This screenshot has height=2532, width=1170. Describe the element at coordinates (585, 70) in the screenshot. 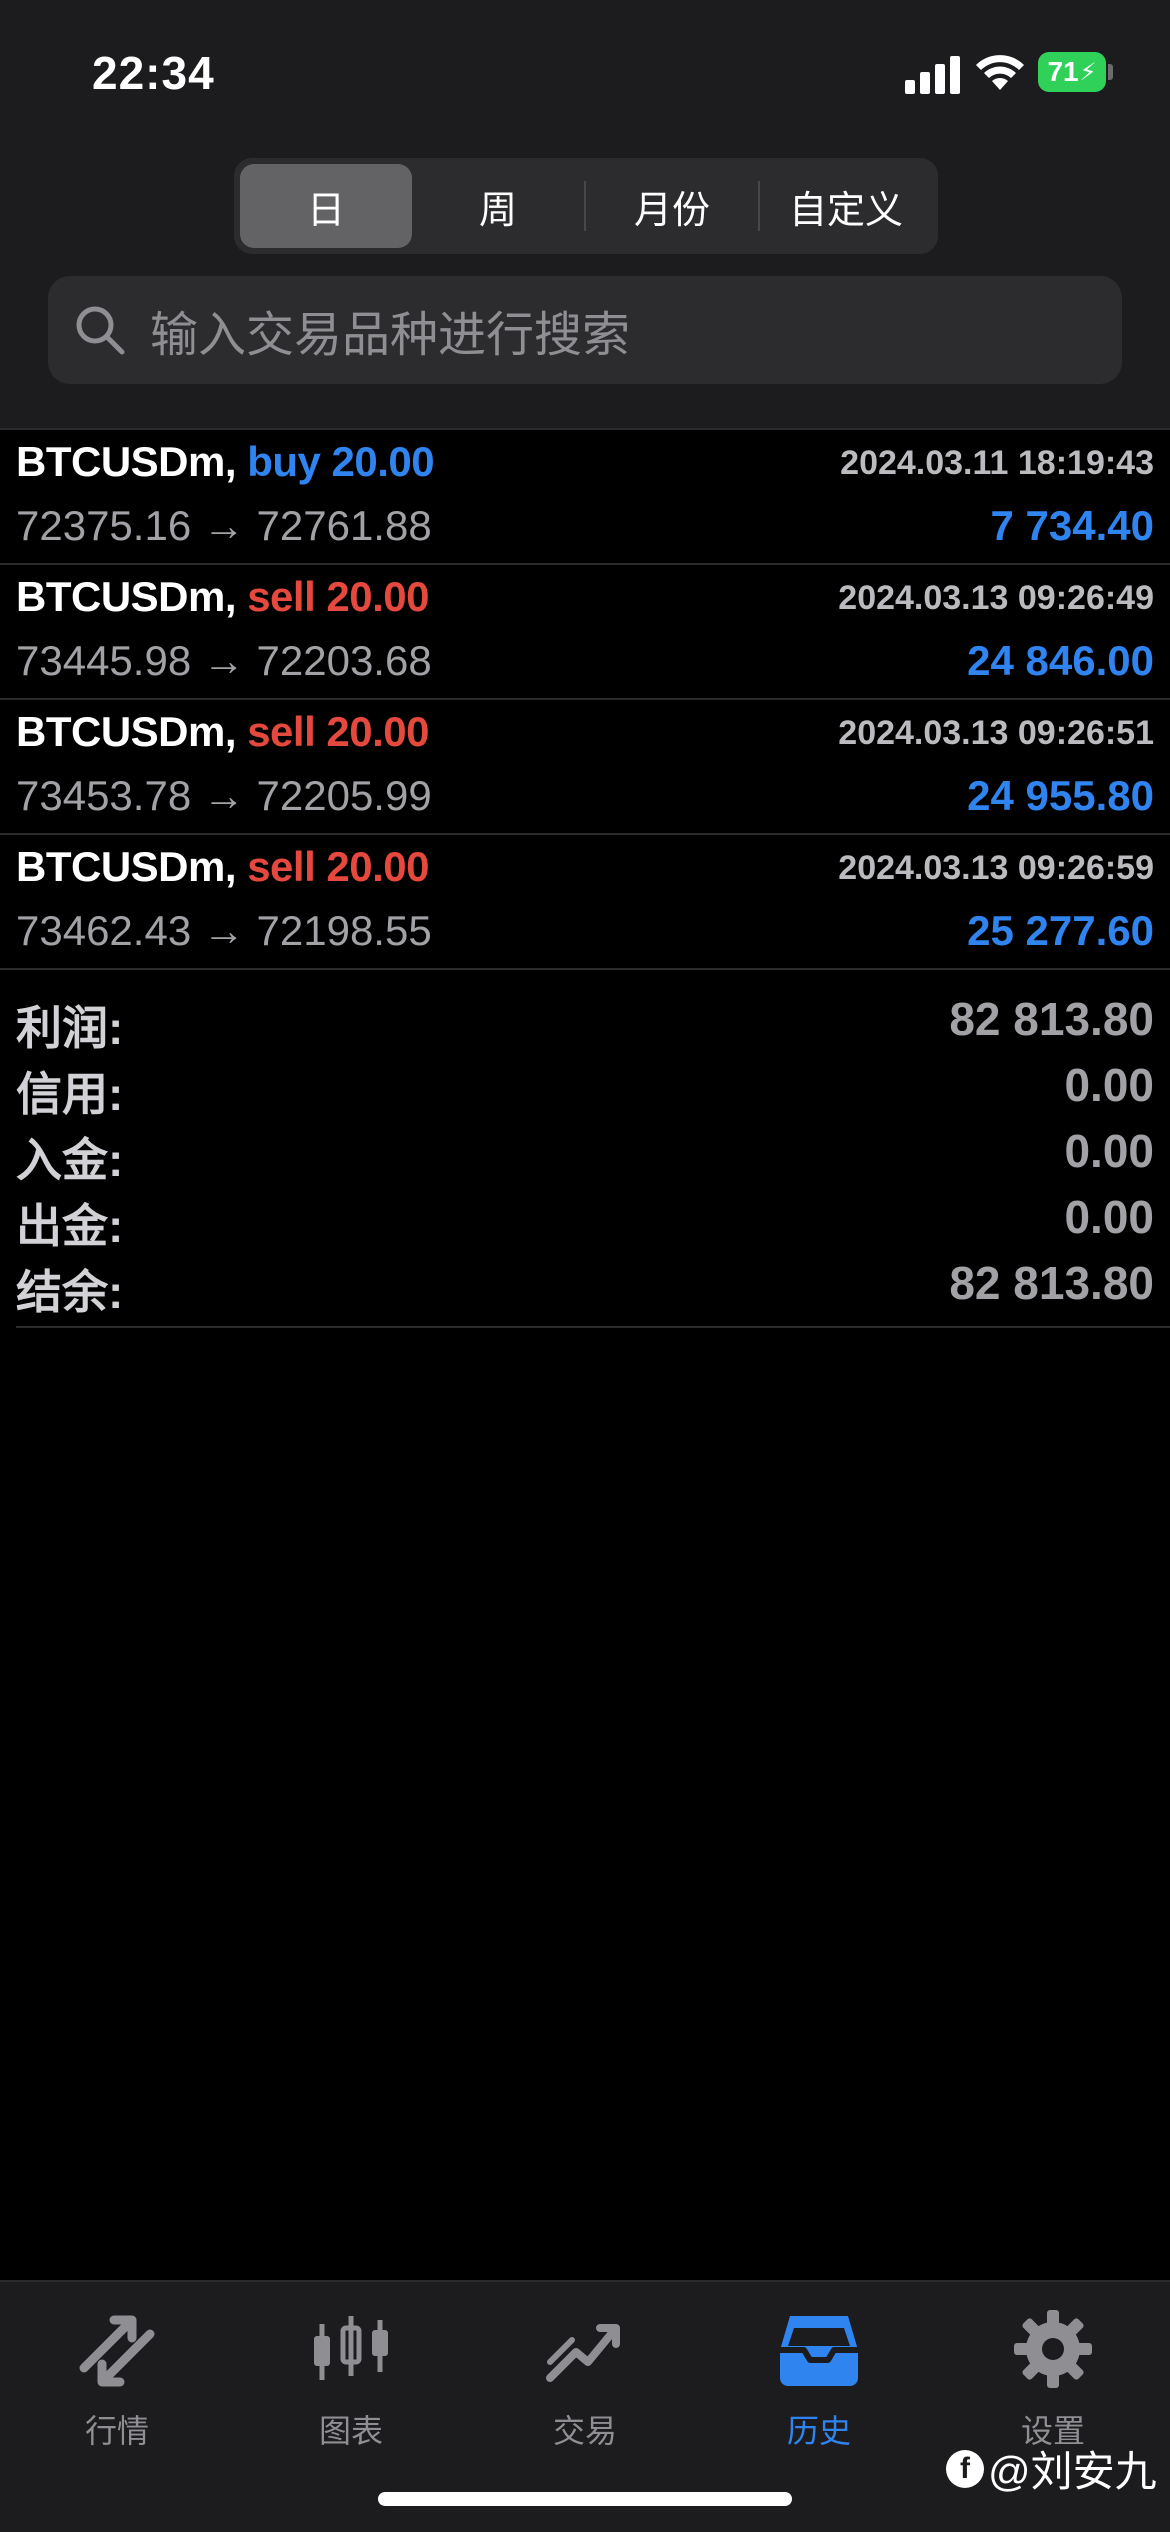

I see `status-bar: 22:34 71 ⚡` at that location.